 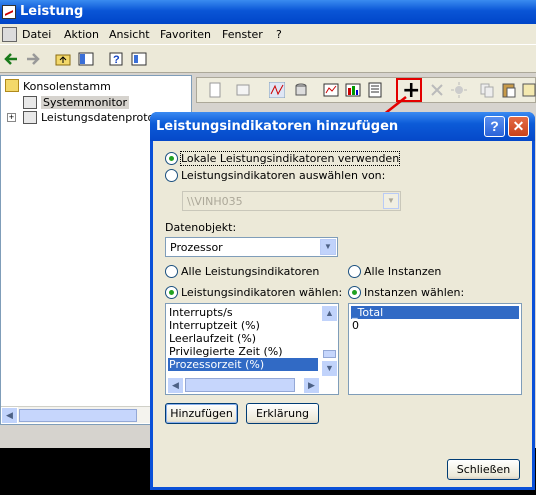 I want to click on menu-aktion: Aktion, so click(x=81, y=34).